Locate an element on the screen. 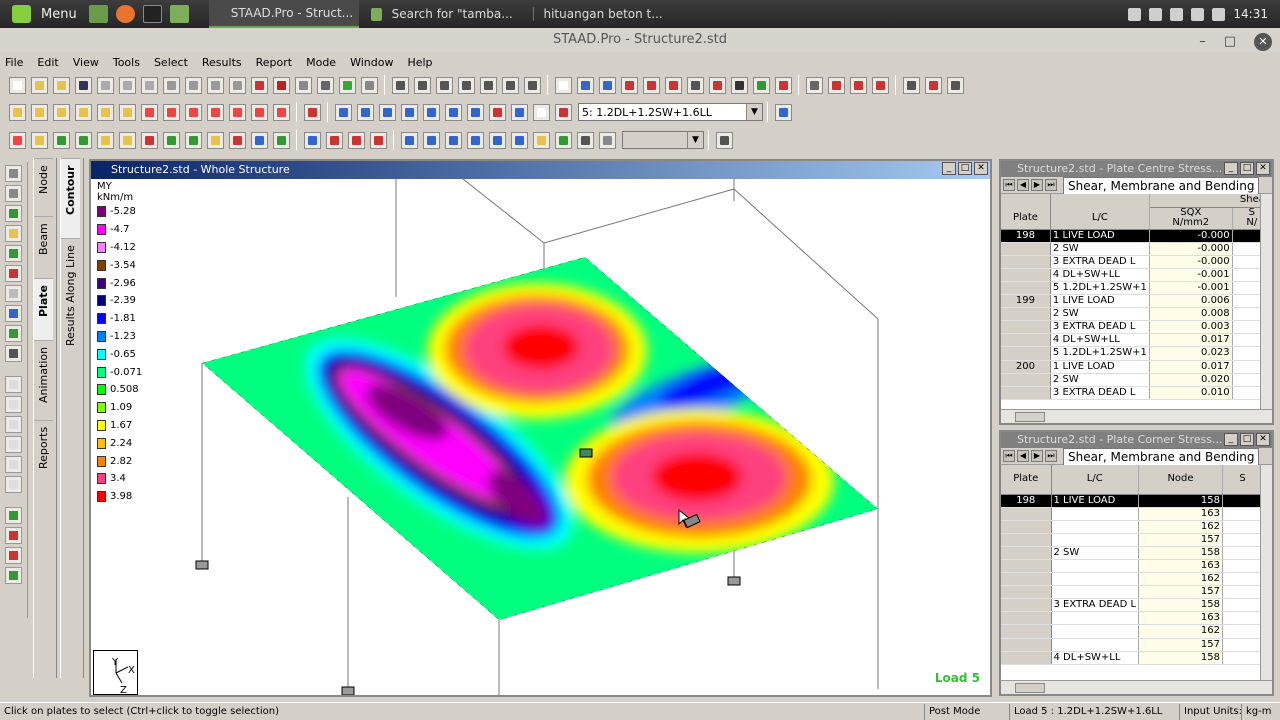 This screenshot has width=1280, height=720. tab-node: Node is located at coordinates (43, 187).